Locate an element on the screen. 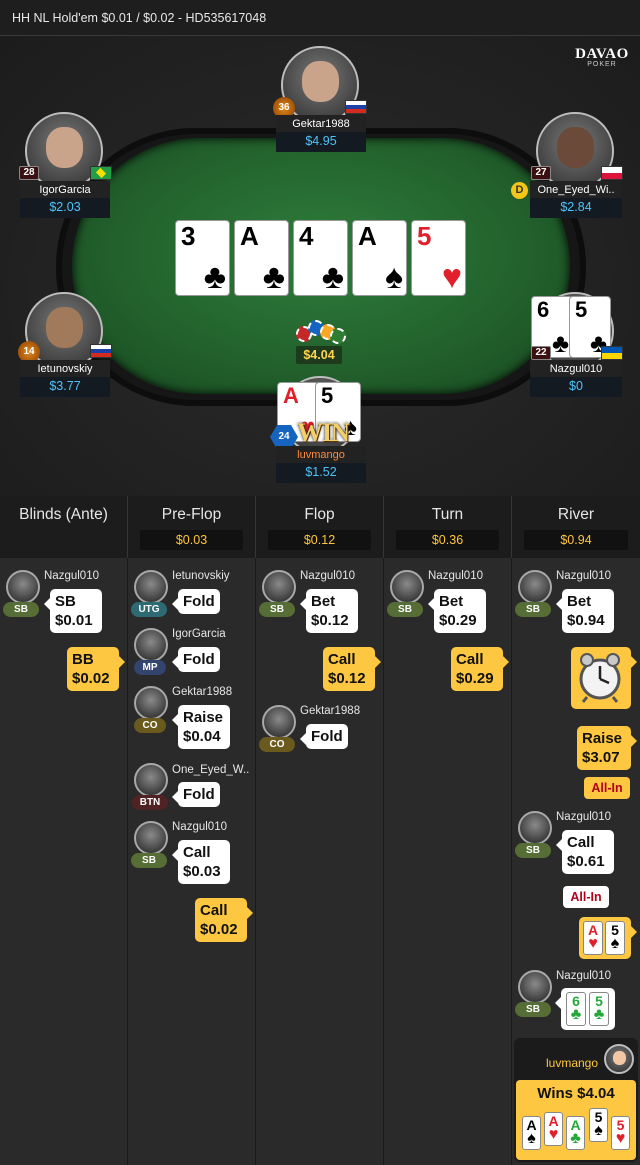 This screenshot has height=1165, width=640. seat-igor: IgorGarcia $2.03 is located at coordinates (65, 199).